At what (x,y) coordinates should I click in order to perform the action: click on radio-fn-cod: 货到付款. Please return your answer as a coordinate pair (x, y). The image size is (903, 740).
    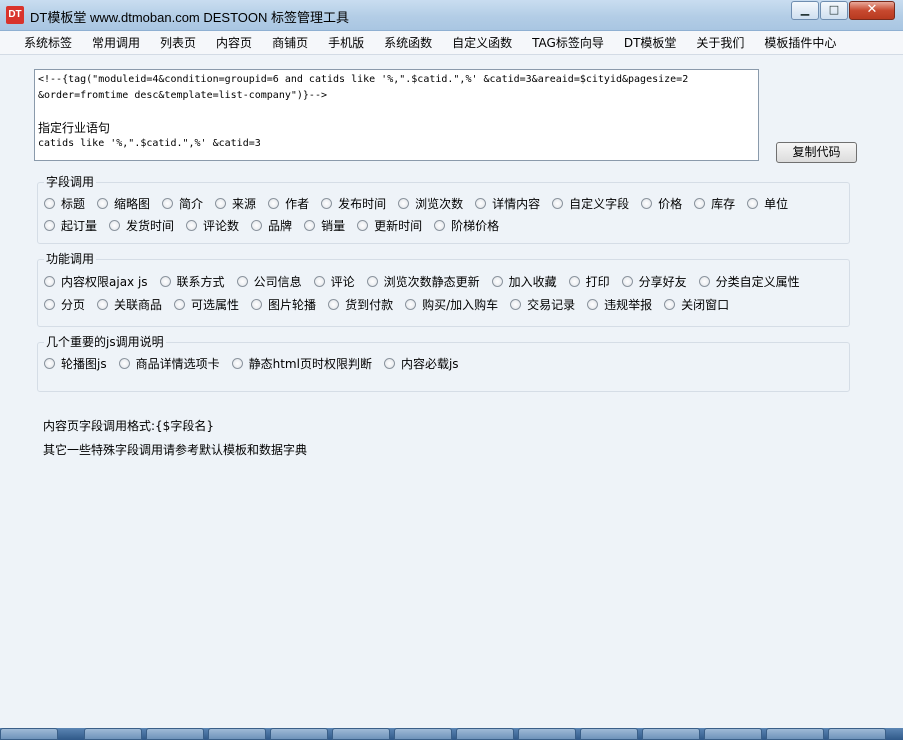
    Looking at the image, I should click on (360, 304).